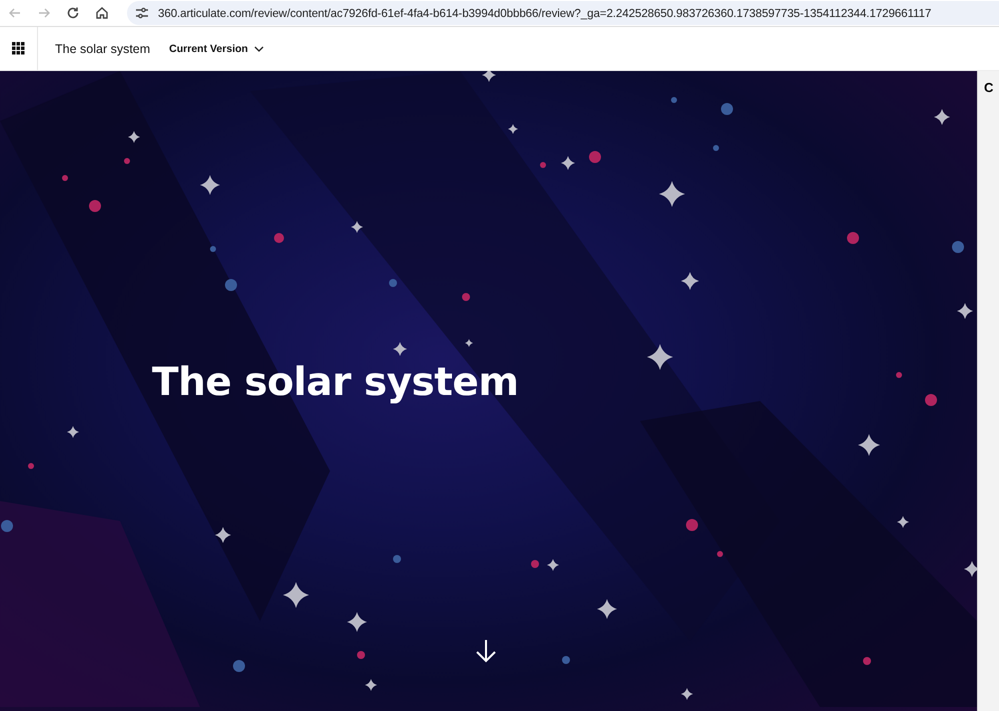 Image resolution: width=999 pixels, height=711 pixels. I want to click on apps-grid-icon, so click(18, 48).